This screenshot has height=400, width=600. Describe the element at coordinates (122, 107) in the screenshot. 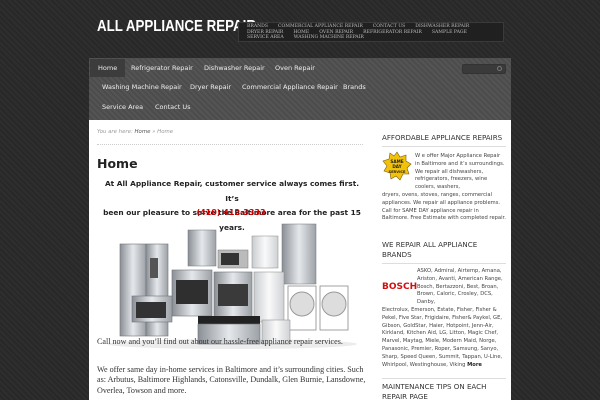

I see `nav-item-service-area: Service Area` at that location.